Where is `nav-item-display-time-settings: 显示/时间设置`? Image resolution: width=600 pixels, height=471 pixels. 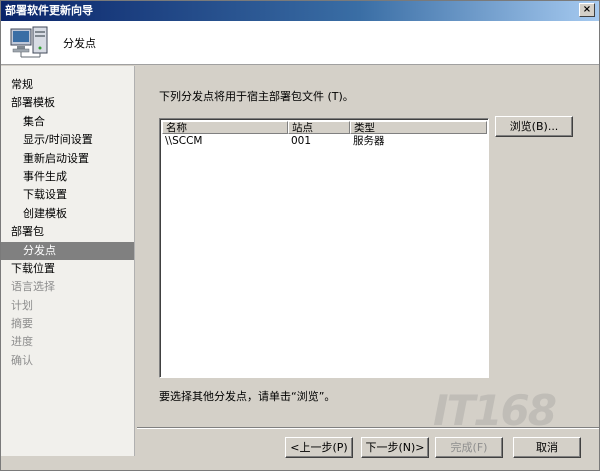
nav-item-display-time-settings: 显示/时间设置 is located at coordinates (67, 140).